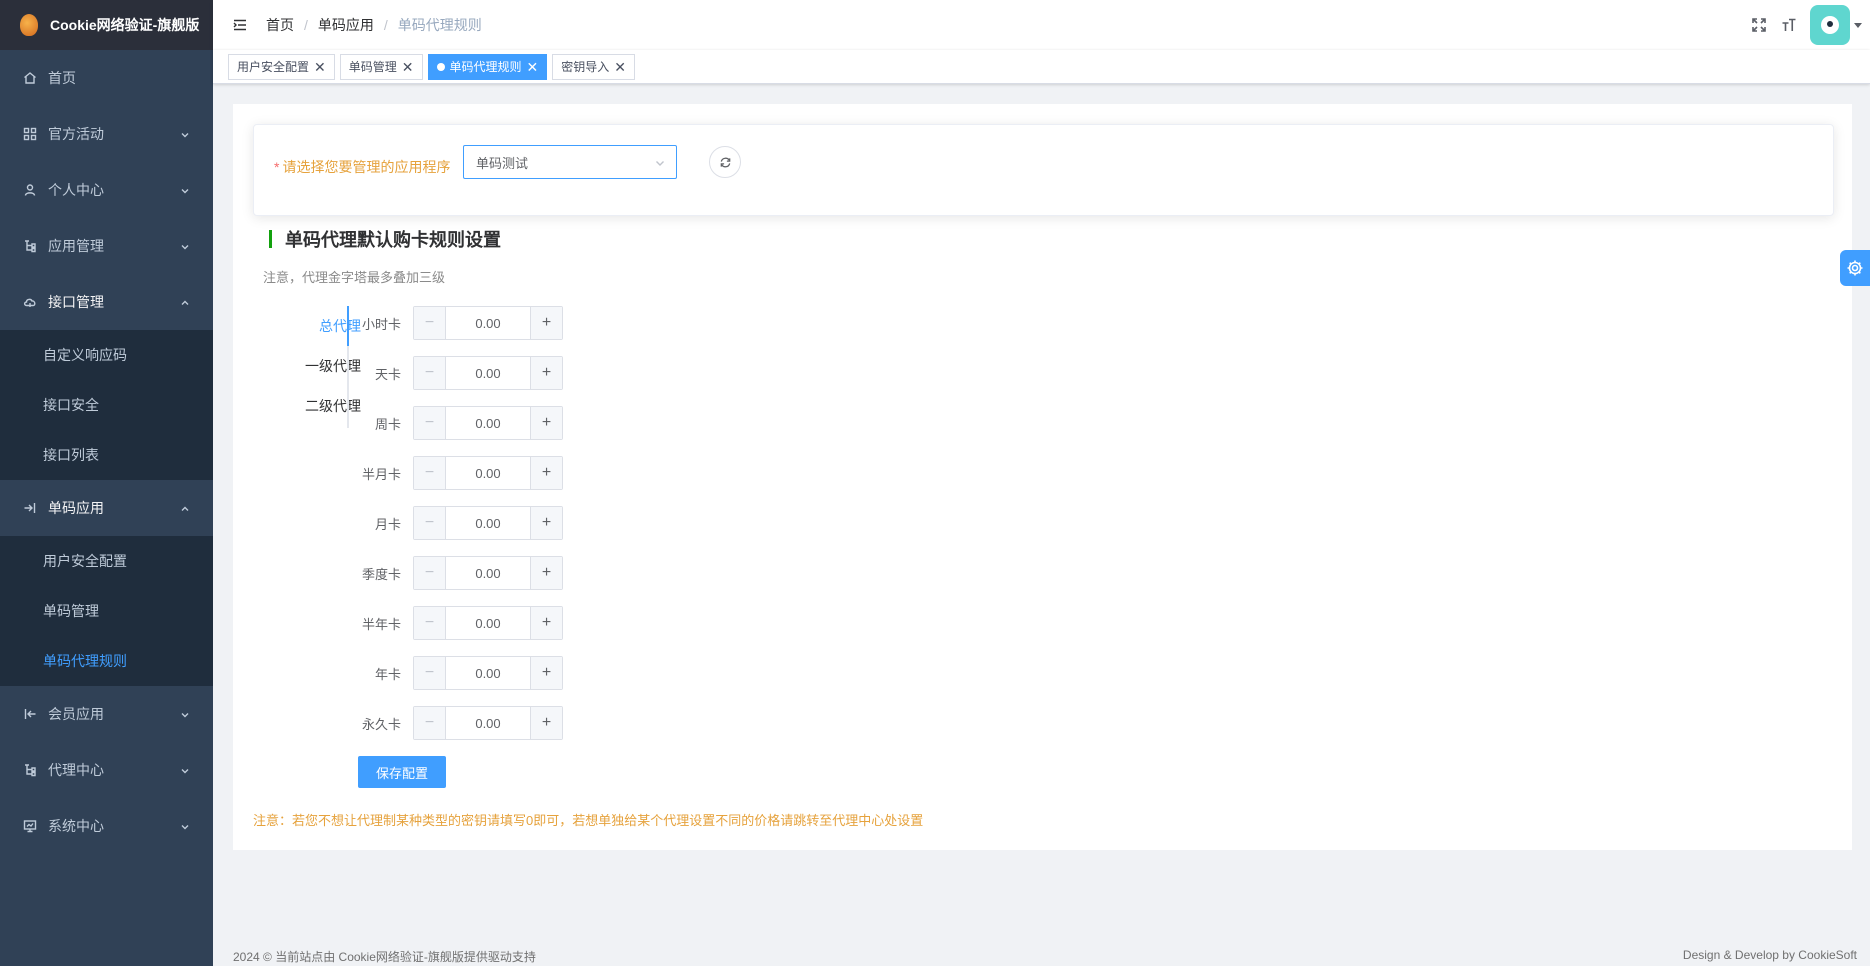 The height and width of the screenshot is (966, 1870). Describe the element at coordinates (106, 508) in the screenshot. I see `sidebar-item-single-code-app: 单码应用` at that location.